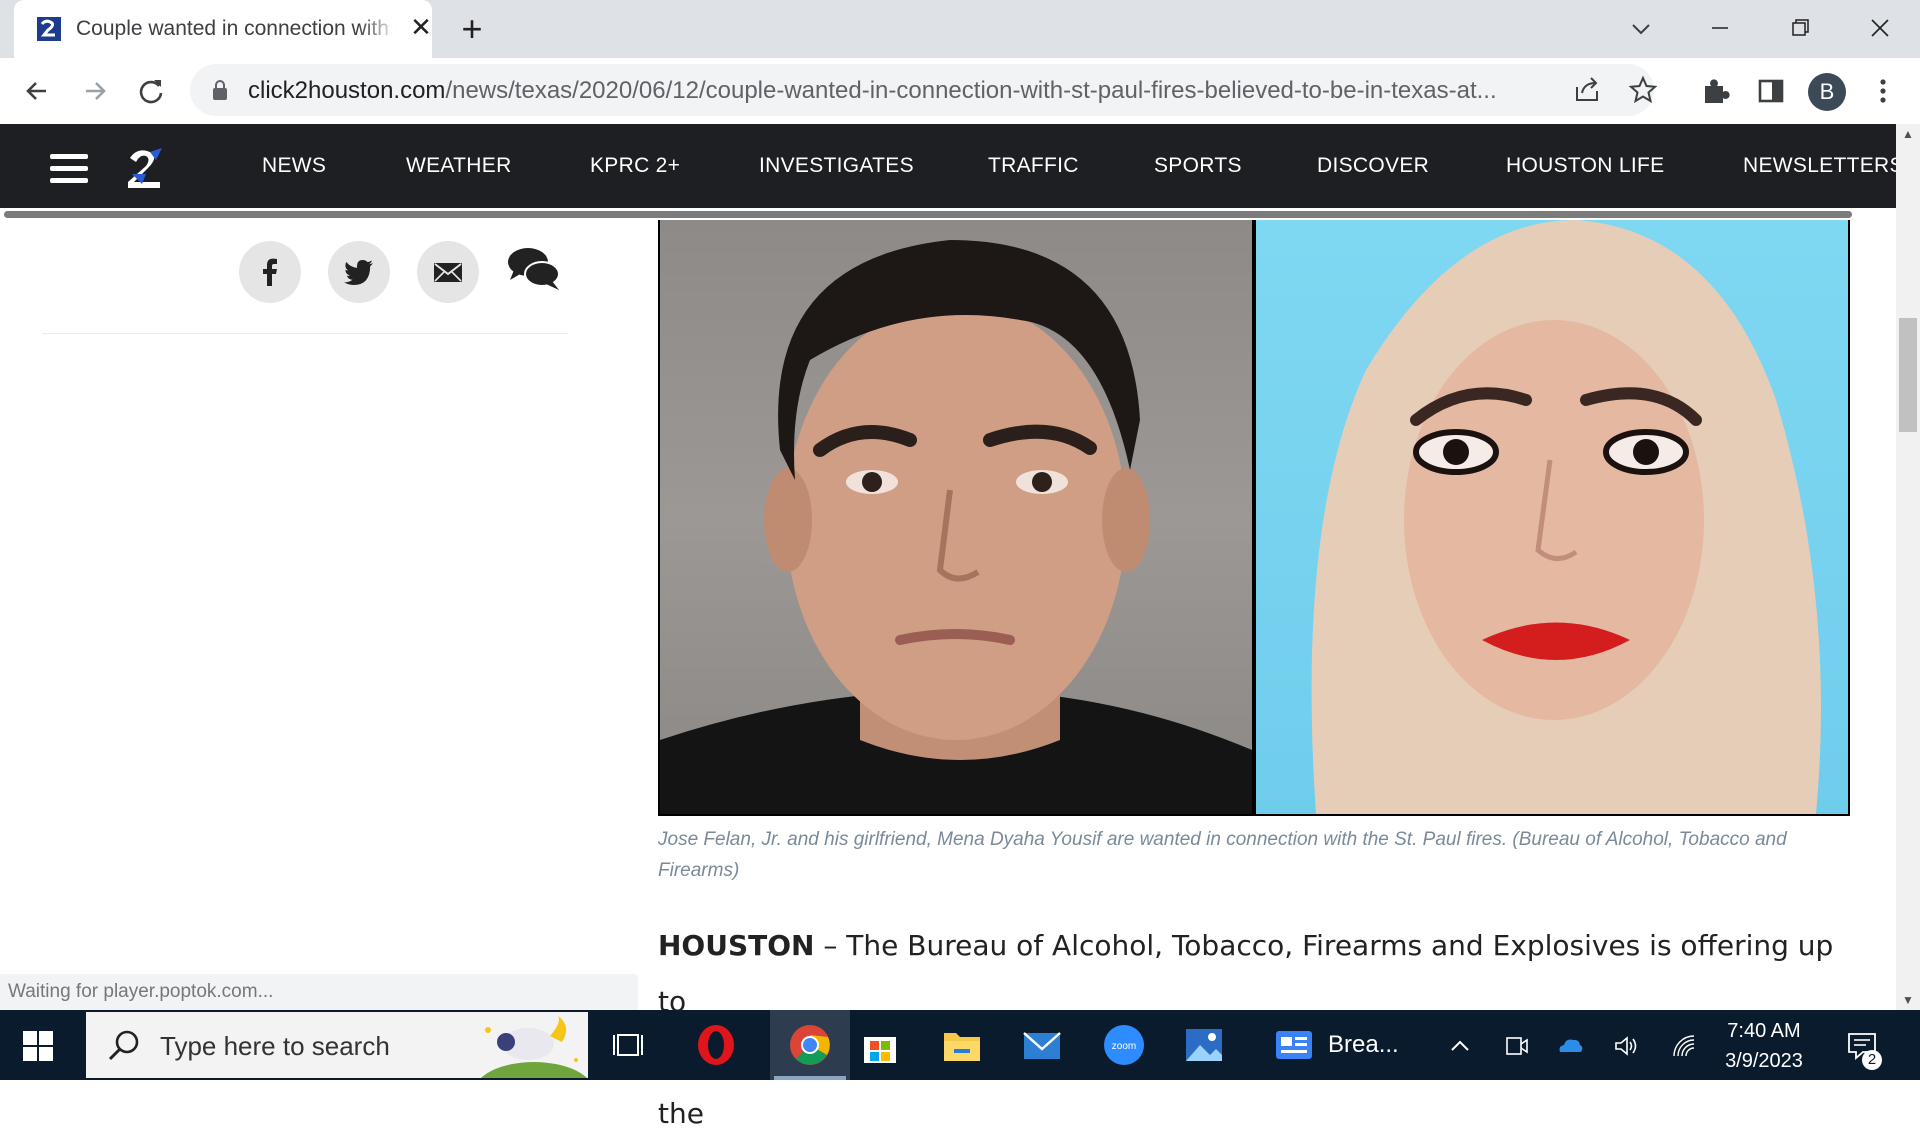 The height and width of the screenshot is (1142, 1920). What do you see at coordinates (1204, 1045) in the screenshot?
I see `photos-app-icon` at bounding box center [1204, 1045].